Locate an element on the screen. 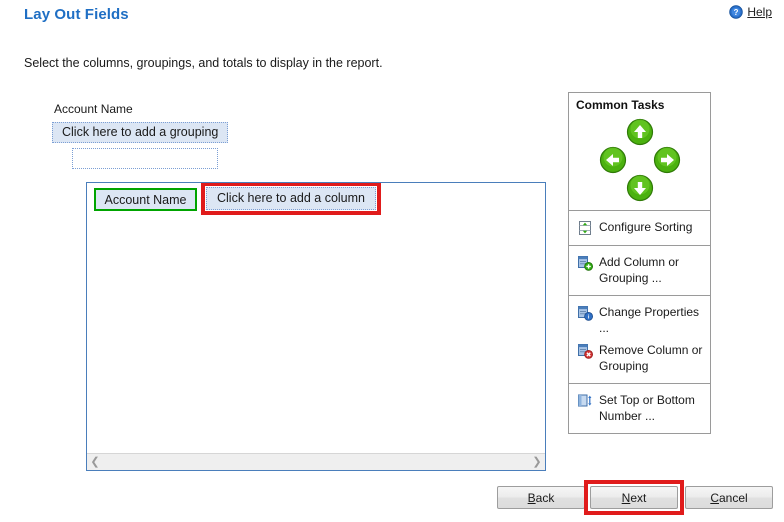  add-column-cell: Click here to add a column is located at coordinates (291, 198).